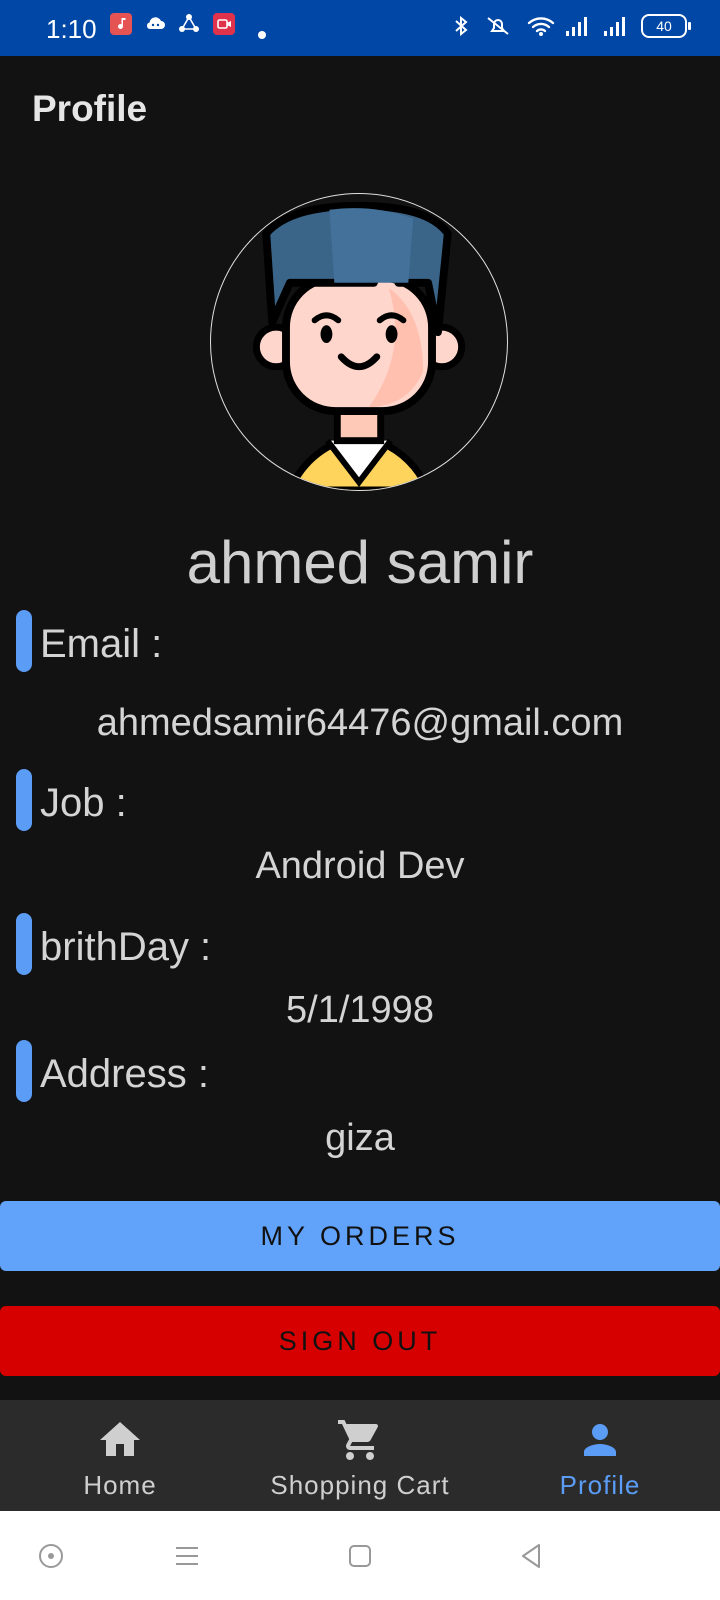 This screenshot has height=1600, width=720. I want to click on nav-item-profile: Profile, so click(600, 1455).